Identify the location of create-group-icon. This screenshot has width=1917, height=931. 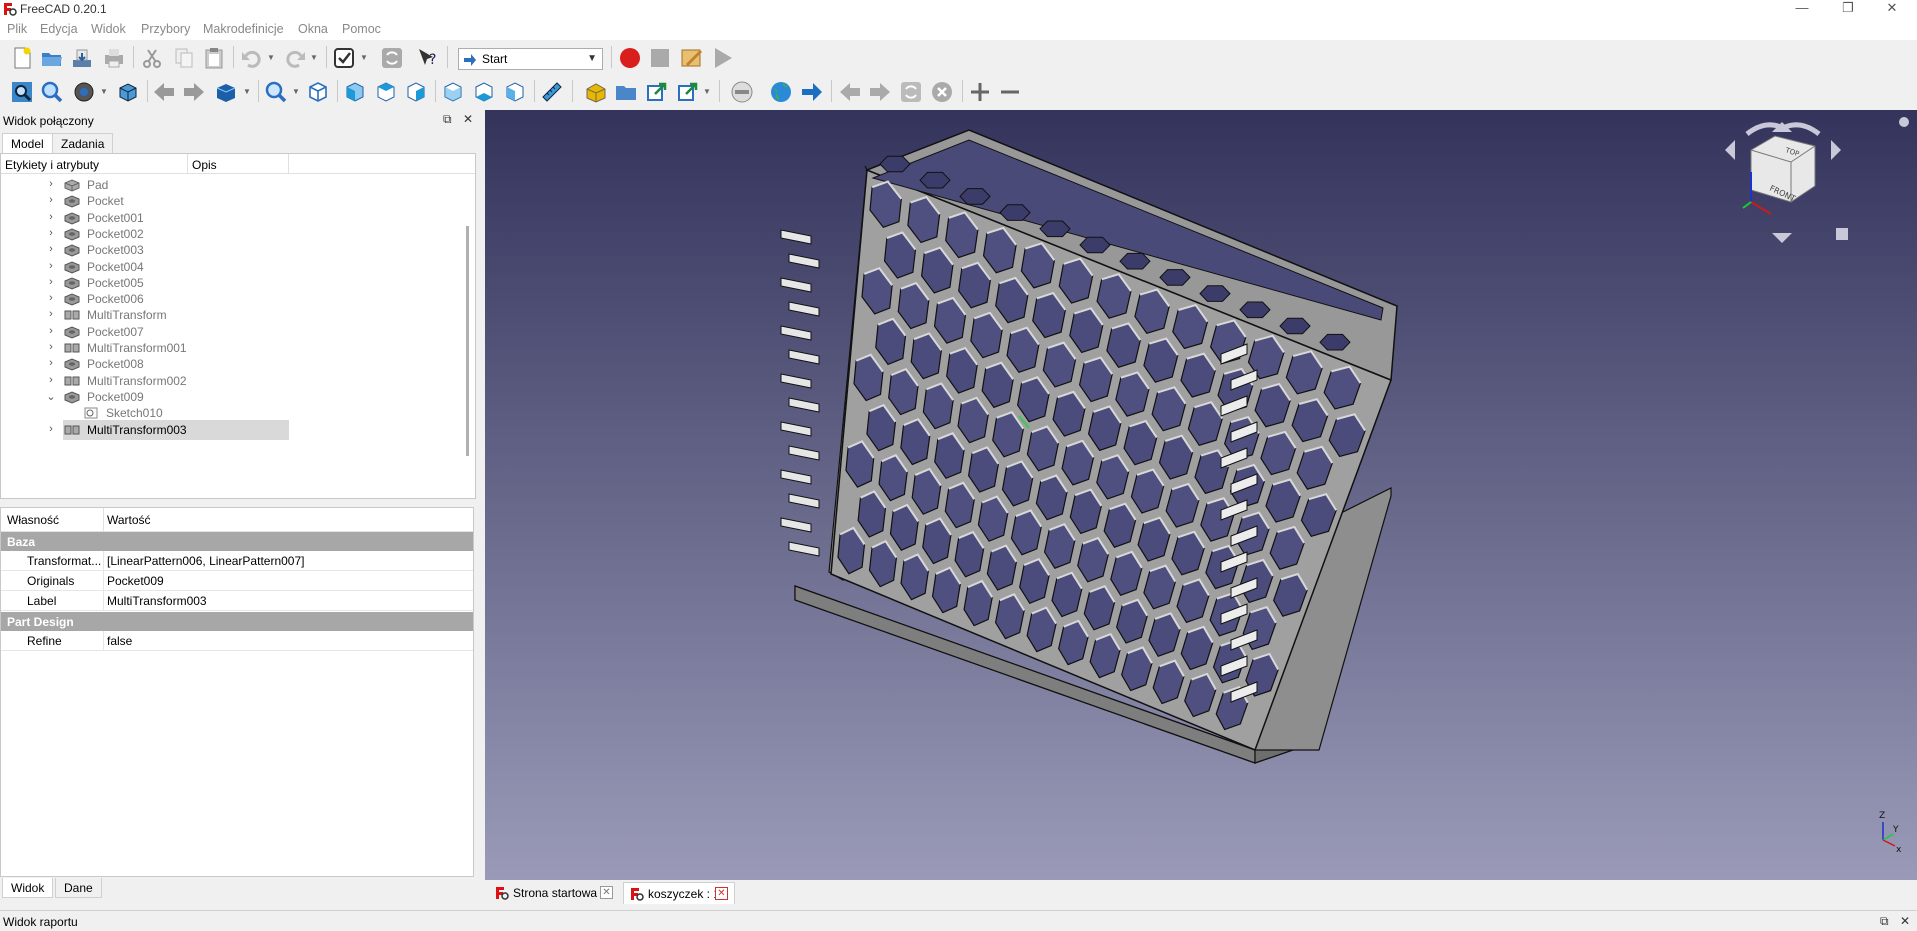
(626, 92).